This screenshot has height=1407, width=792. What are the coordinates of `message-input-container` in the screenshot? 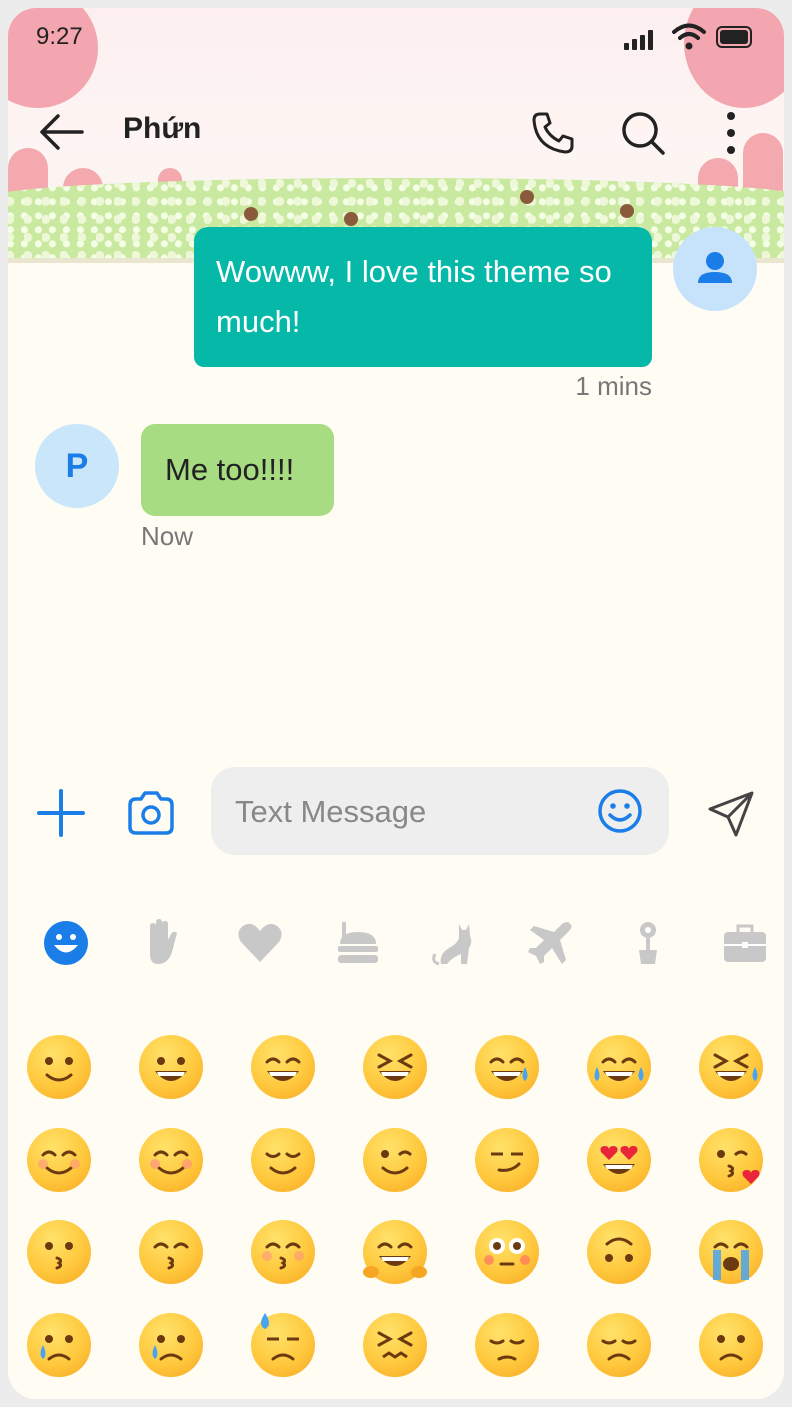 It's located at (440, 812).